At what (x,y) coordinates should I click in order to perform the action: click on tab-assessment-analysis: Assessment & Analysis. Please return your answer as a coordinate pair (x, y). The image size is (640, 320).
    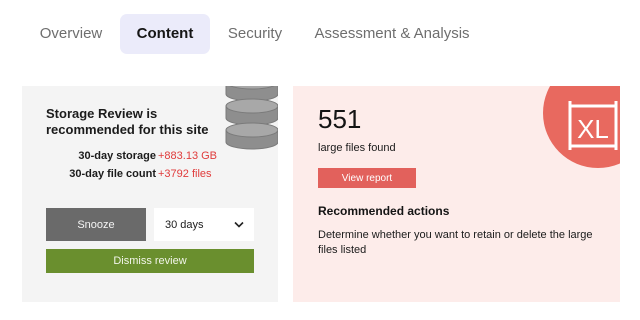
    Looking at the image, I should click on (392, 34).